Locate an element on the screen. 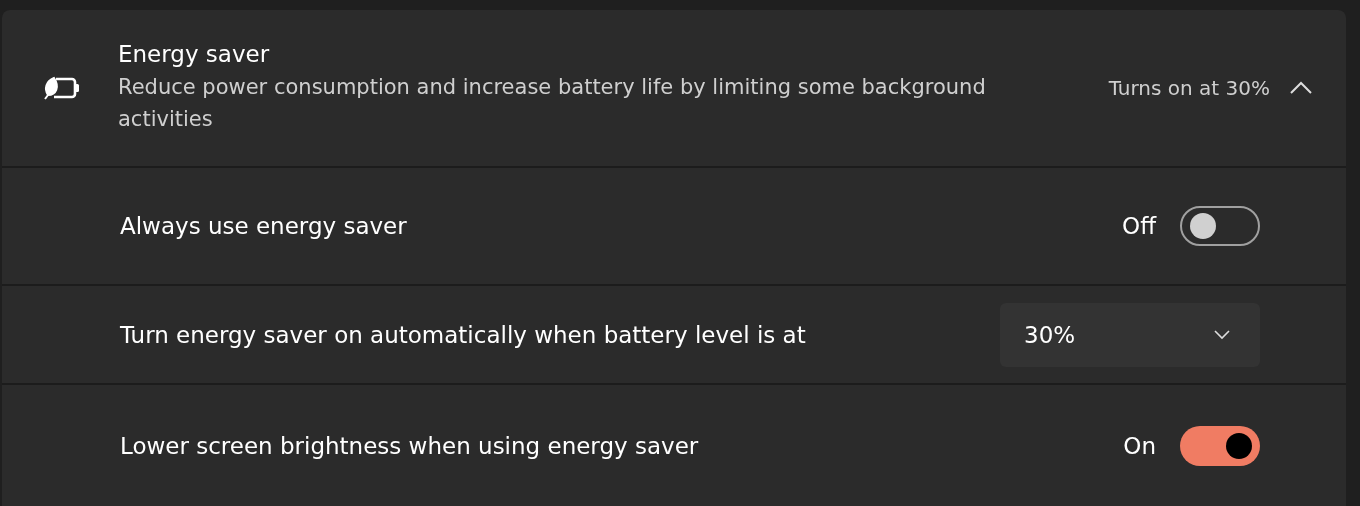  setting-label: Always use energy saver is located at coordinates (264, 226).